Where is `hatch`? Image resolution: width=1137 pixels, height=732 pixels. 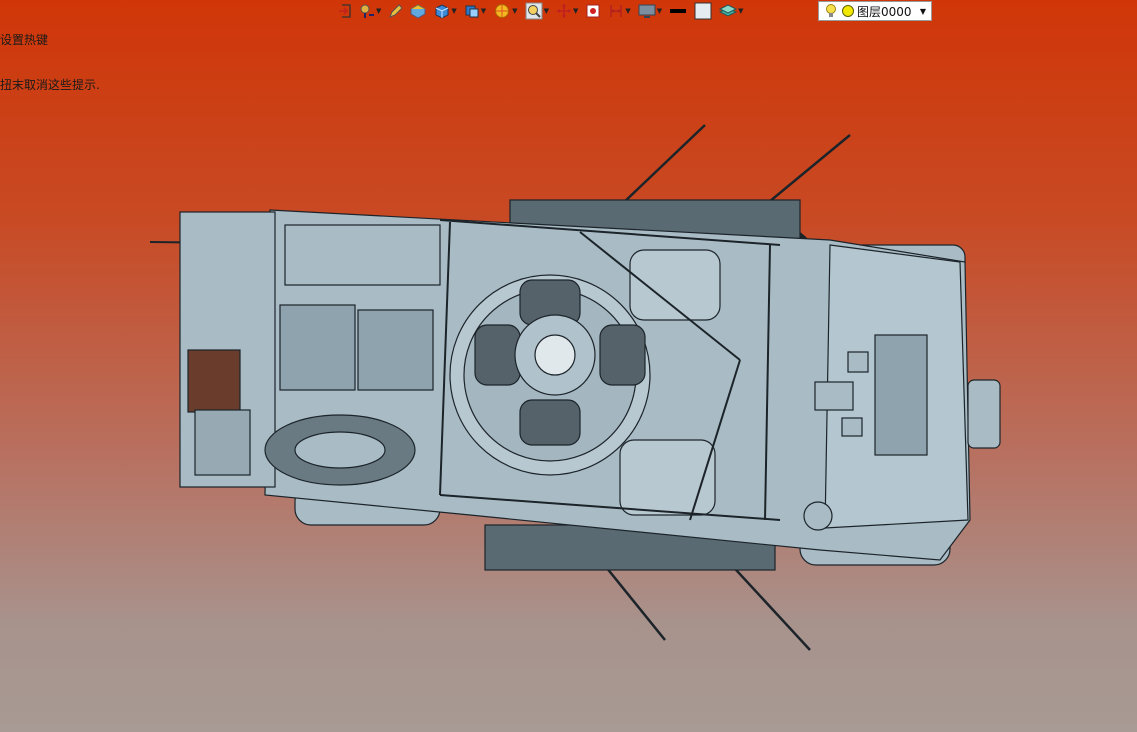
hatch is located at coordinates (901, 395).